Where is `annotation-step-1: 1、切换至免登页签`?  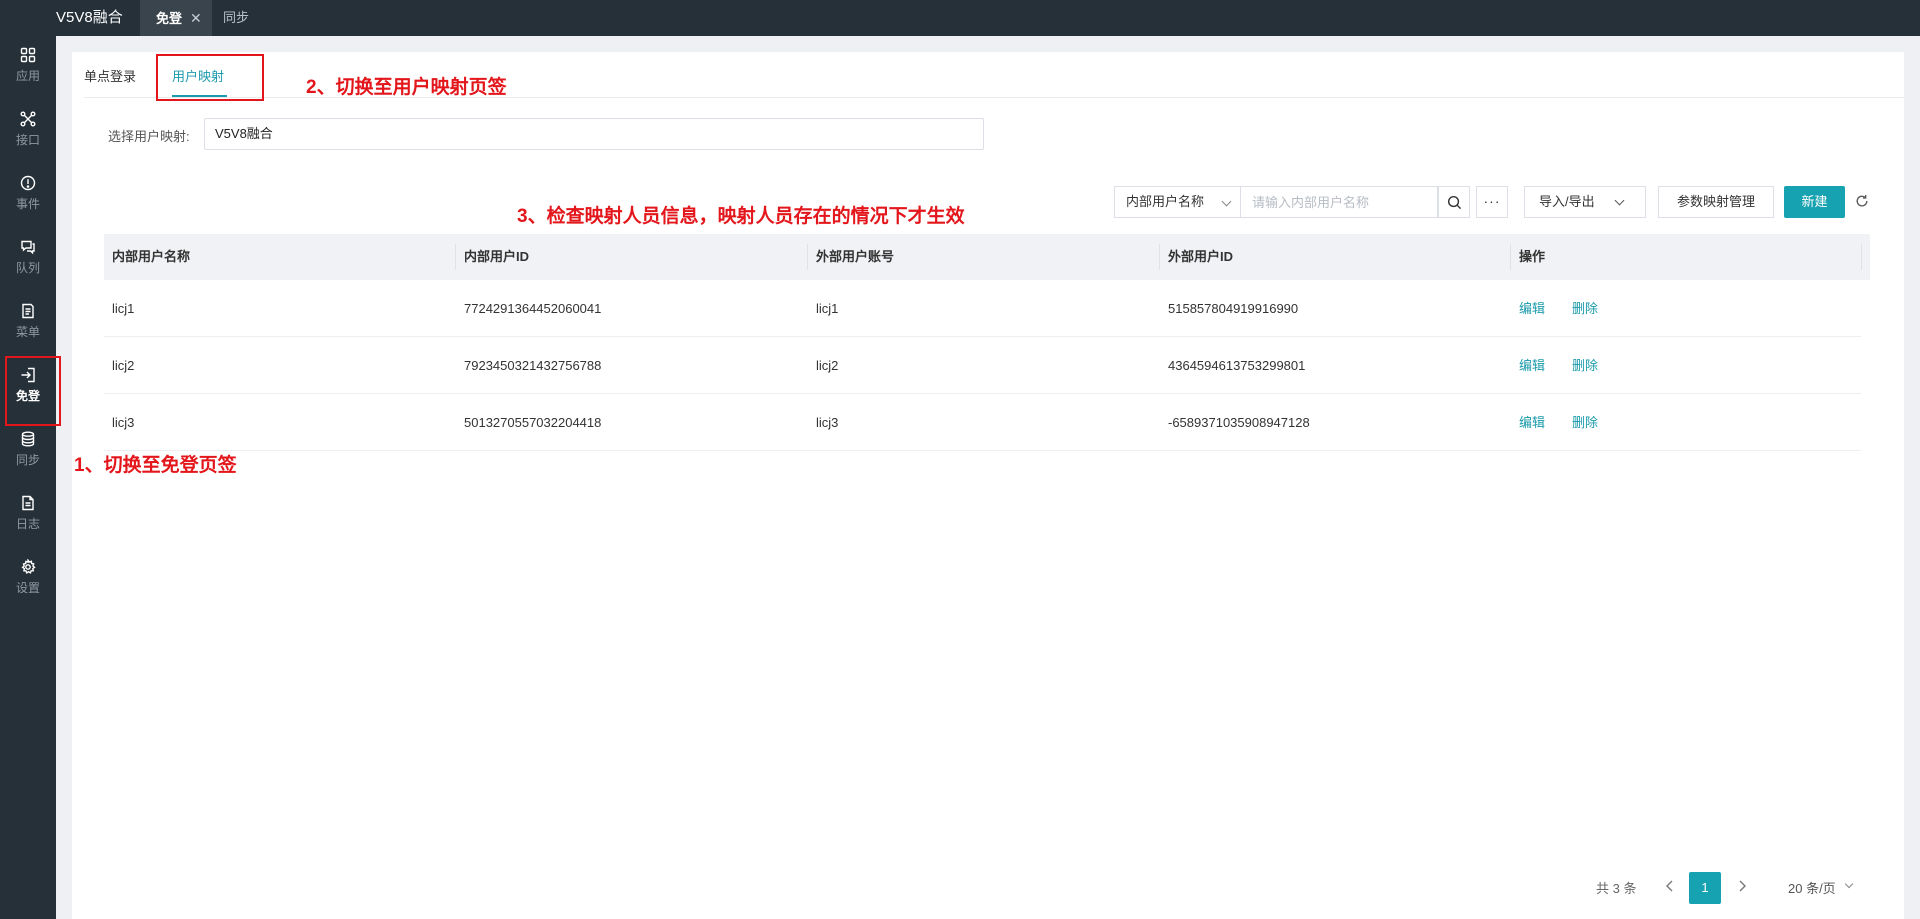
annotation-step-1: 1、切换至免登页签 is located at coordinates (155, 465).